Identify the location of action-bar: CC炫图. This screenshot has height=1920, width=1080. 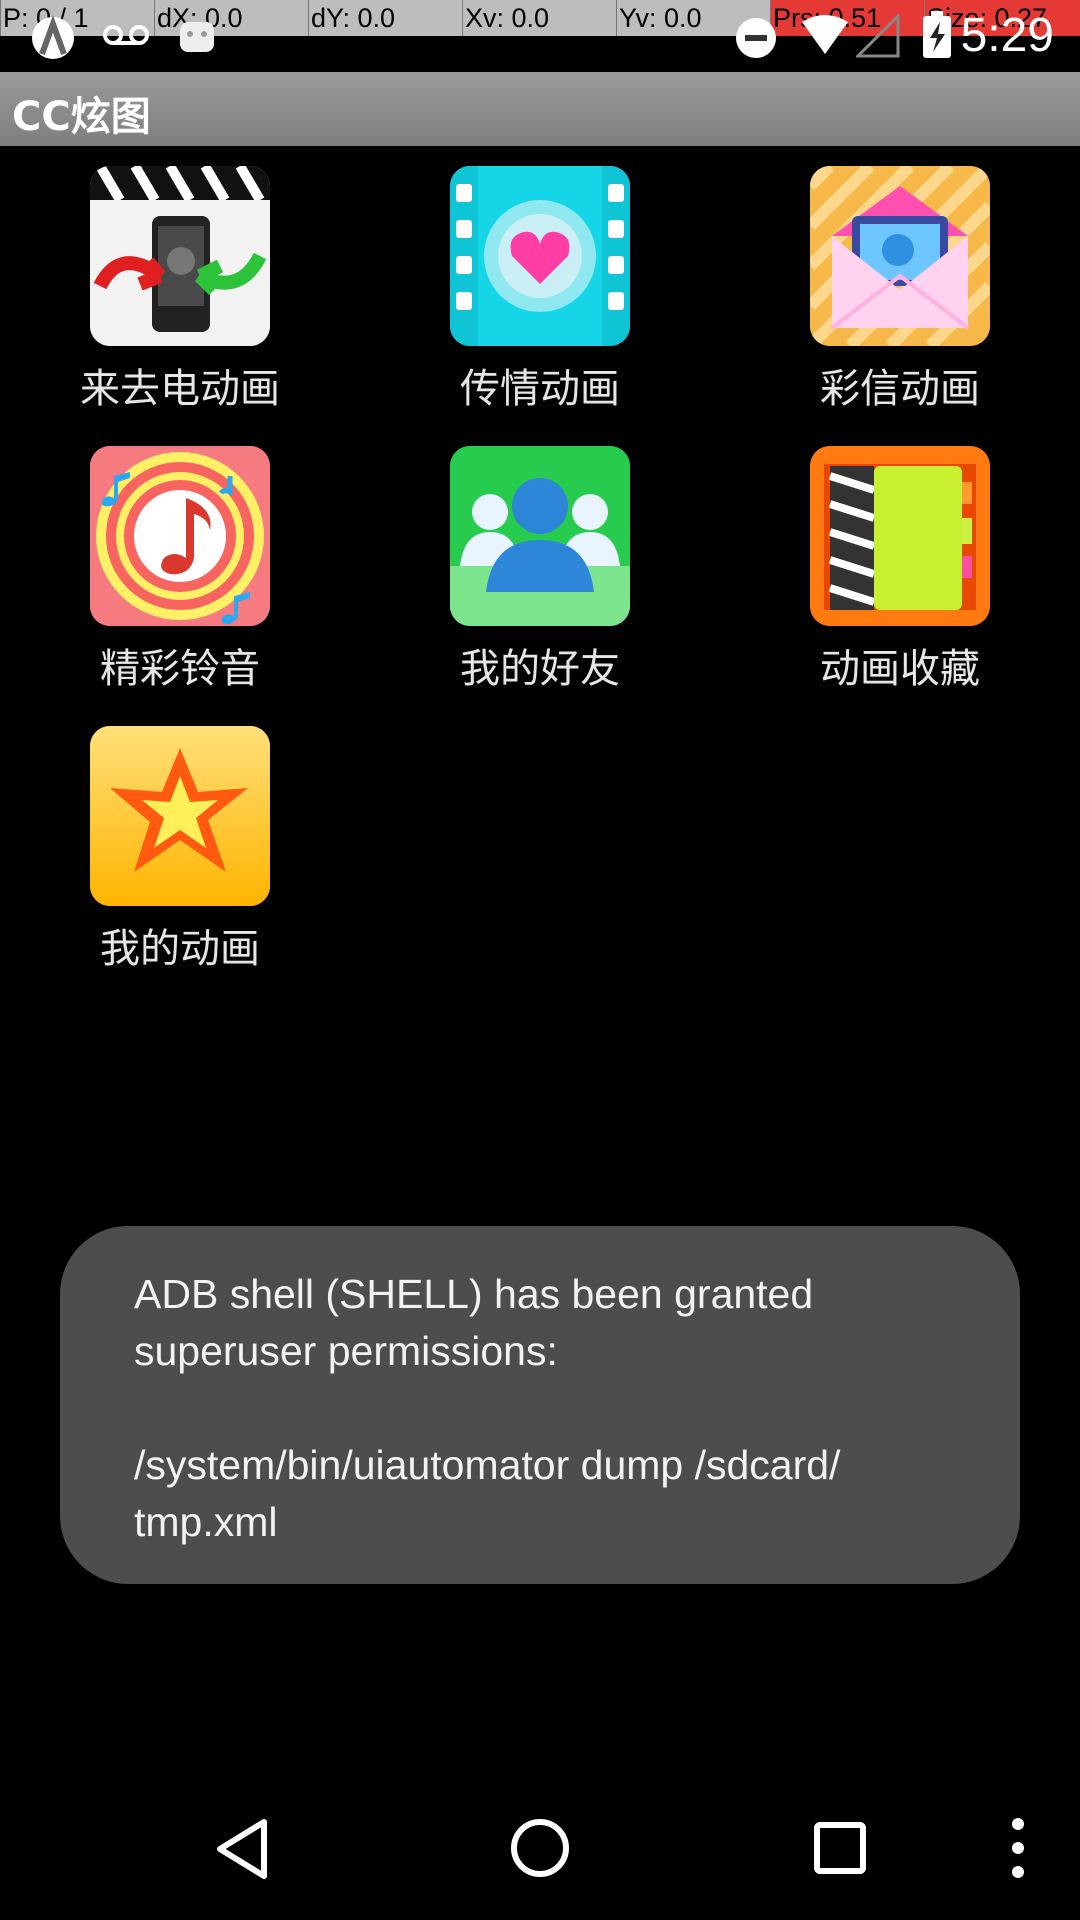
(540, 109).